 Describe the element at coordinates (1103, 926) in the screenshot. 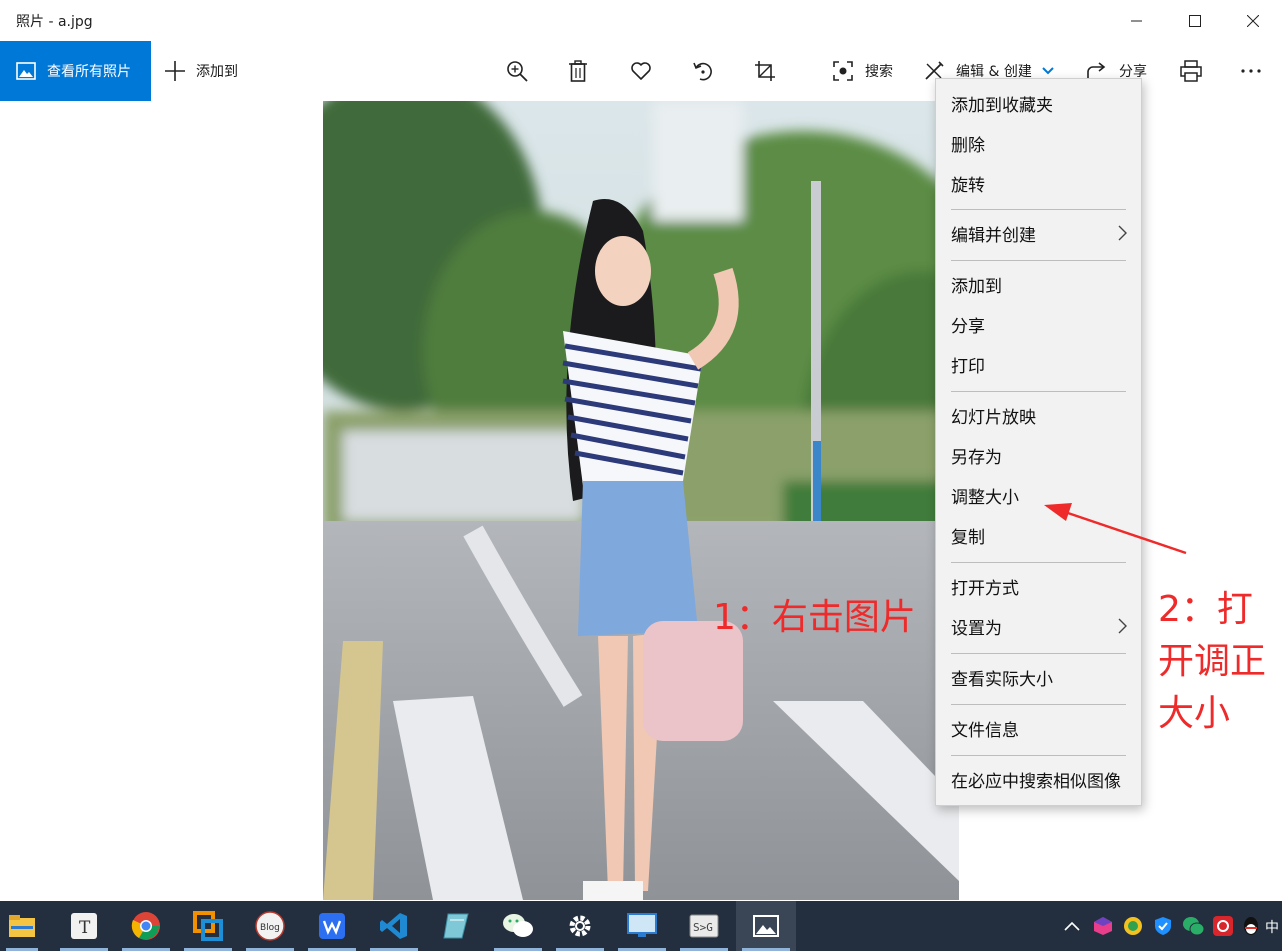

I see `tray-app-cube-icon` at that location.